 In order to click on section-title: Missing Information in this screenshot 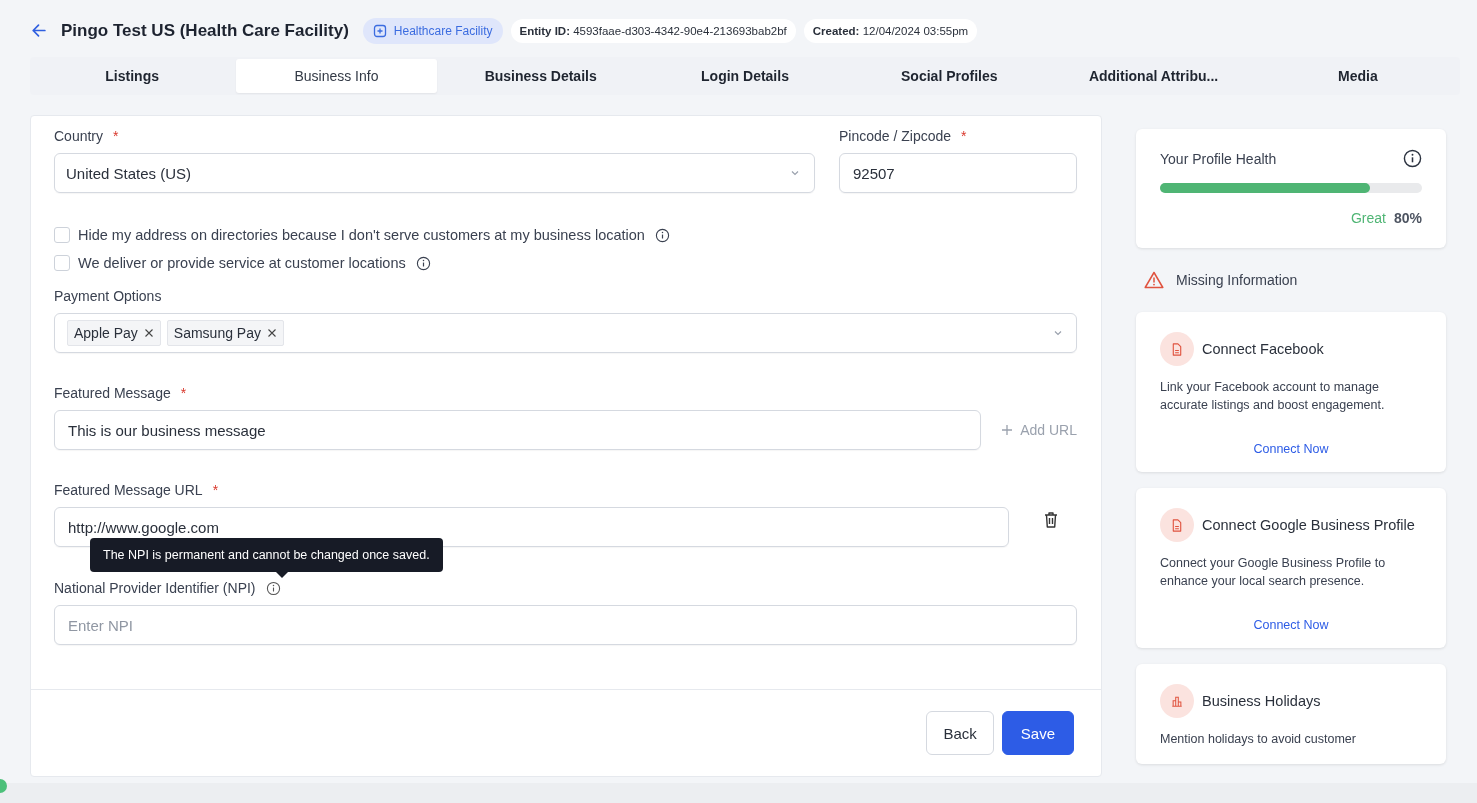, I will do `click(1237, 280)`.